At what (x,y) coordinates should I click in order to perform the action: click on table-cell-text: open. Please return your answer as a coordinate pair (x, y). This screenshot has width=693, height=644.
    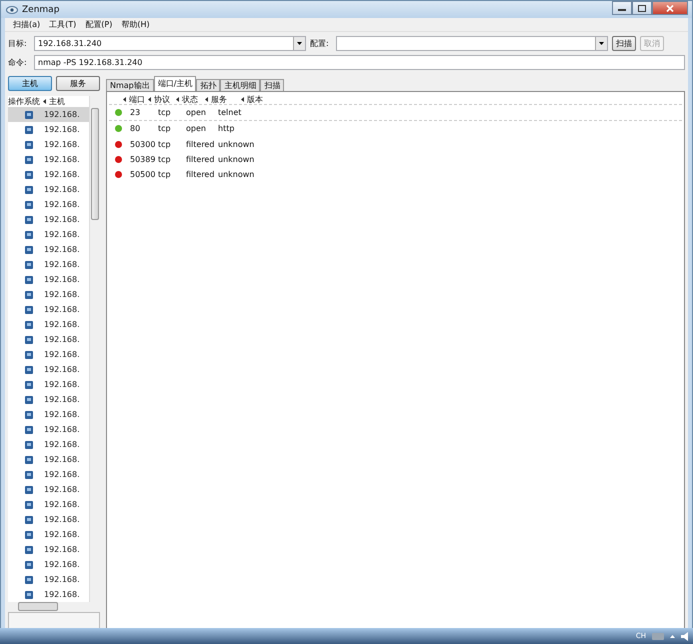
    Looking at the image, I should click on (196, 129).